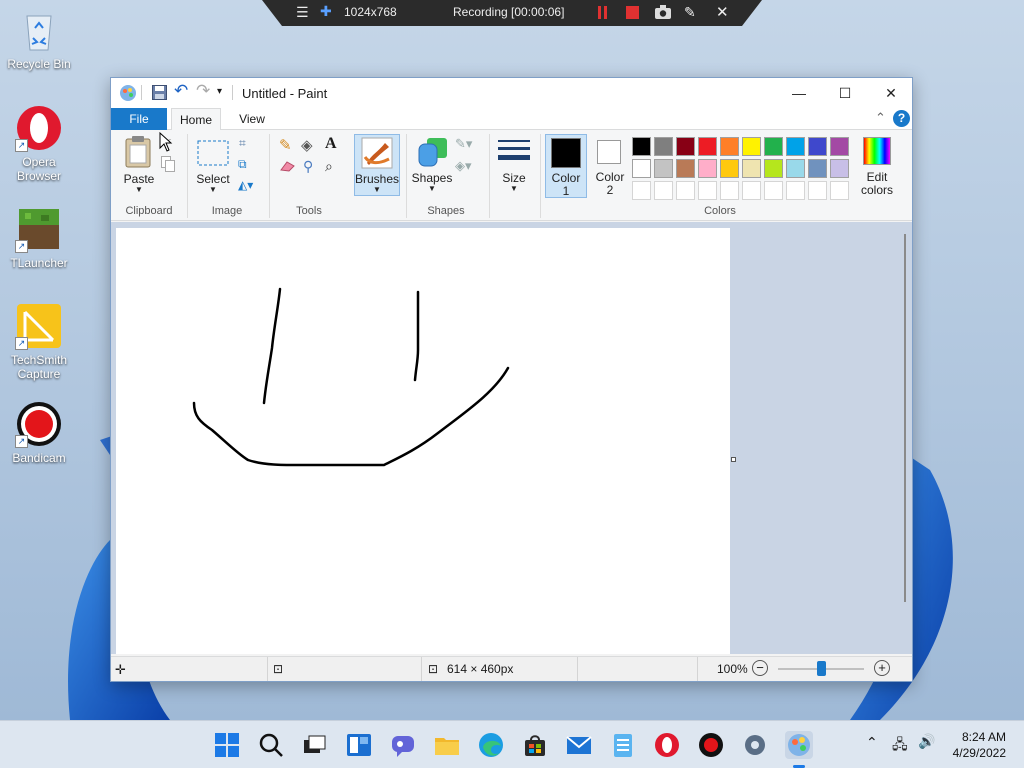 The image size is (1024, 768). I want to click on menu-icon: ☰, so click(302, 12).